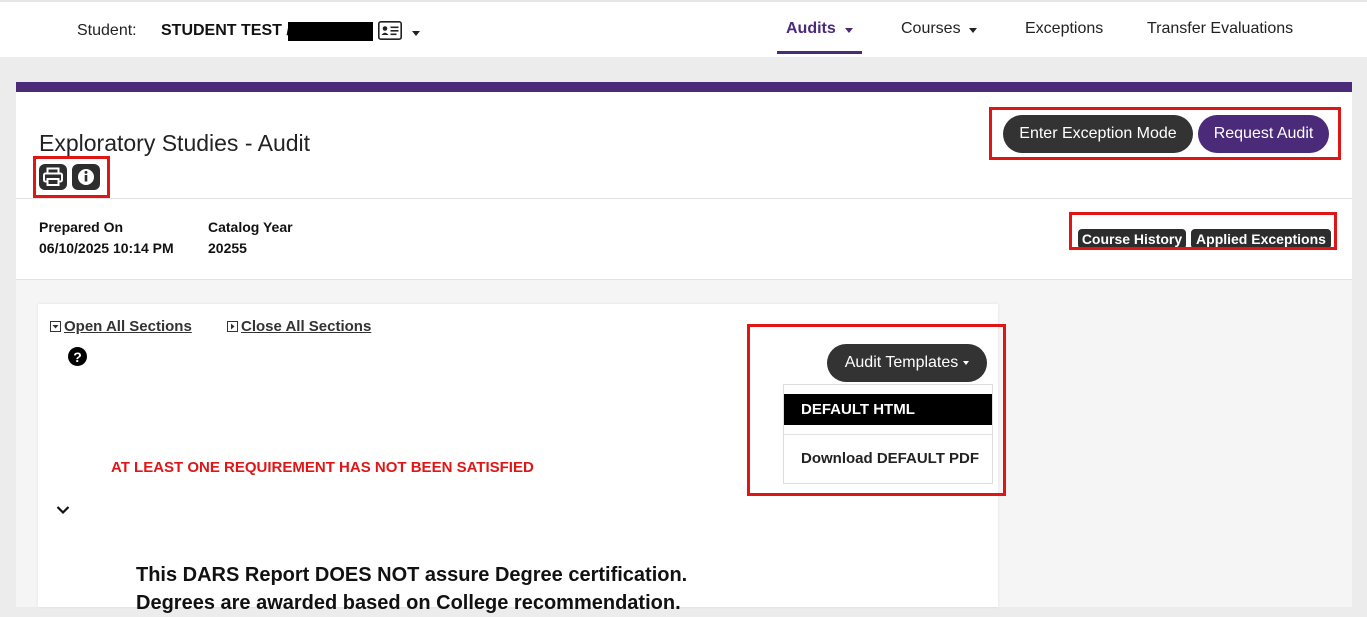  What do you see at coordinates (330, 31) in the screenshot?
I see `redacted-student-id` at bounding box center [330, 31].